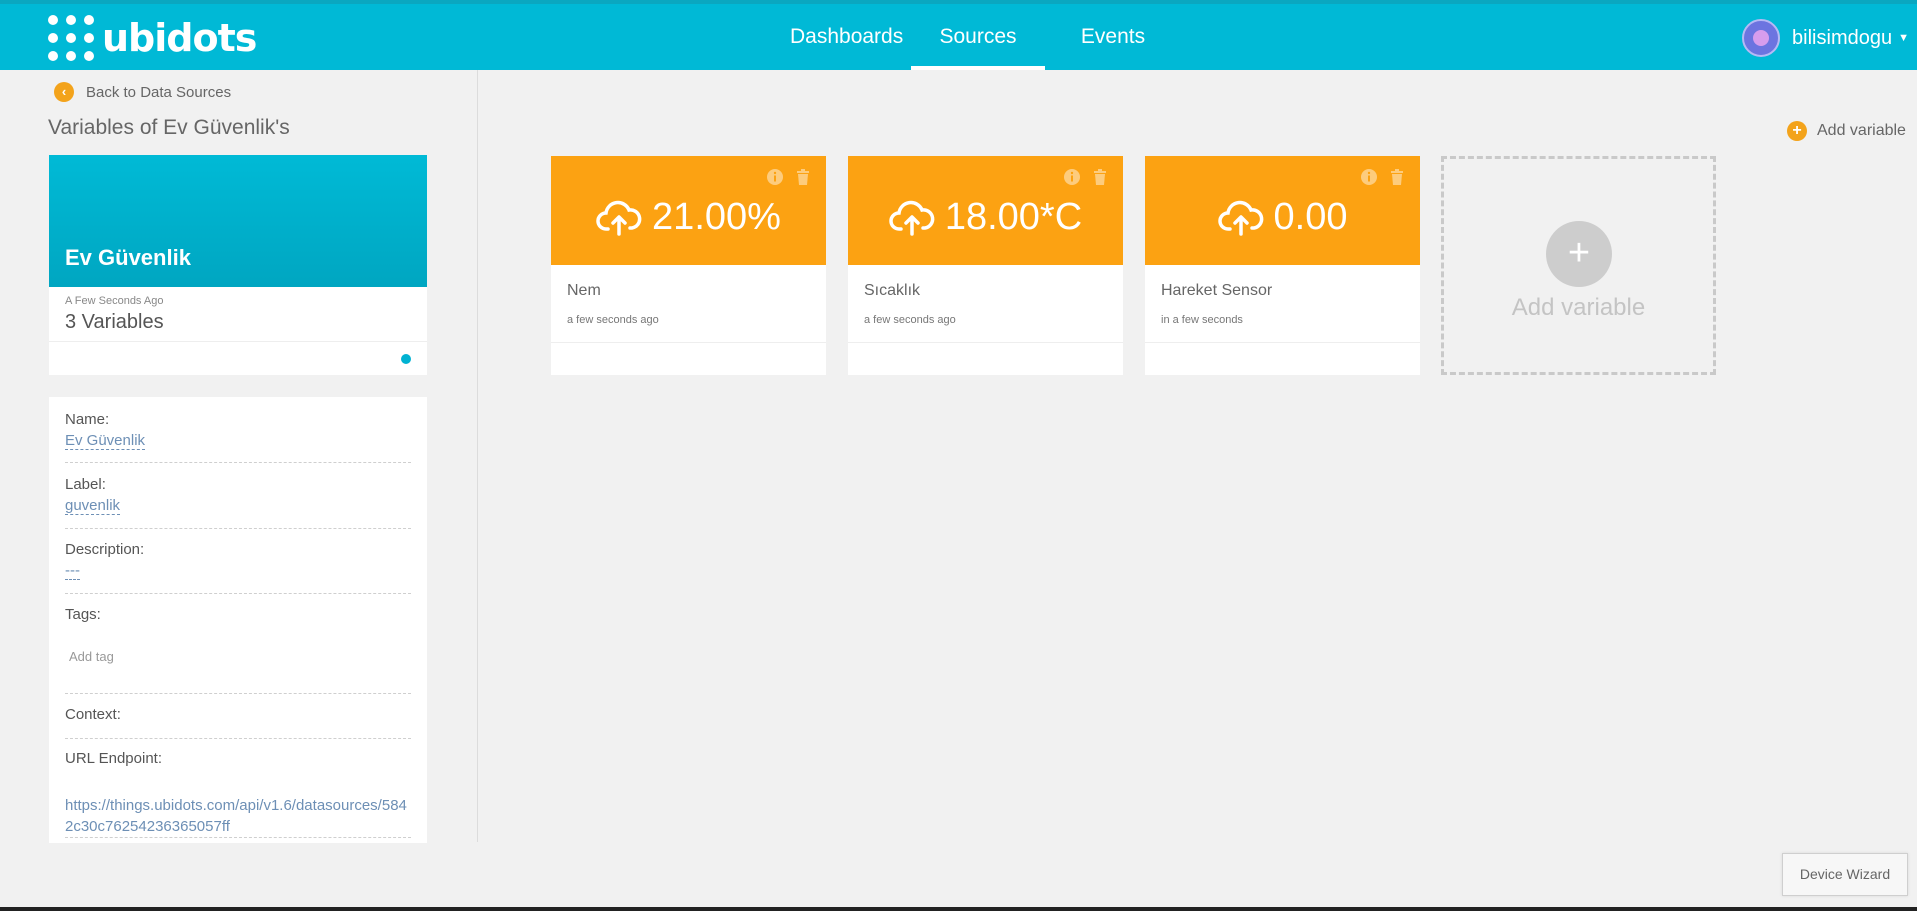 The image size is (1917, 911). What do you see at coordinates (93, 714) in the screenshot?
I see `prop-context-label: Context:` at bounding box center [93, 714].